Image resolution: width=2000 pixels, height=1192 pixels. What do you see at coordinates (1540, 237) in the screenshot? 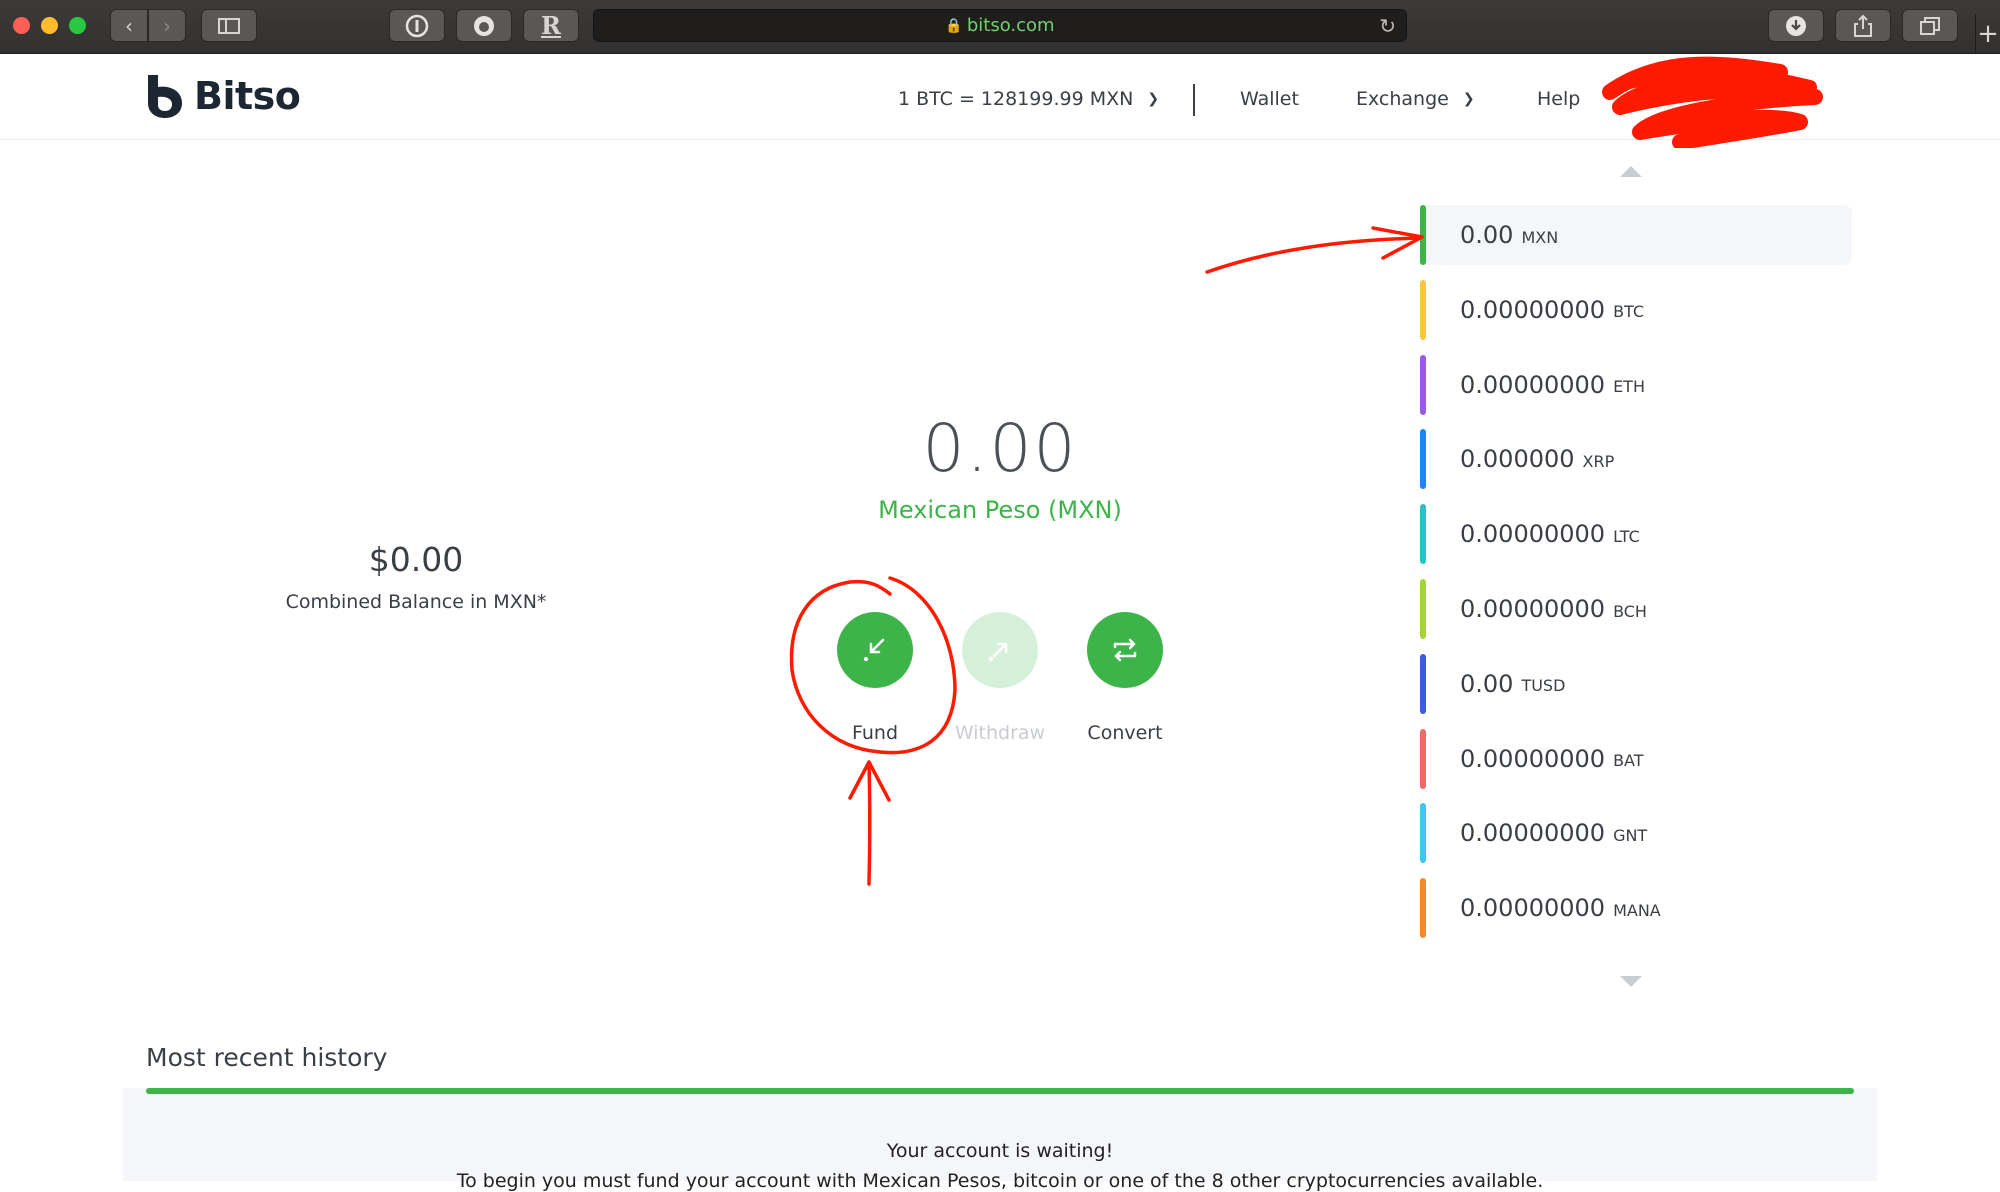
I see `currency-code: MXN` at bounding box center [1540, 237].